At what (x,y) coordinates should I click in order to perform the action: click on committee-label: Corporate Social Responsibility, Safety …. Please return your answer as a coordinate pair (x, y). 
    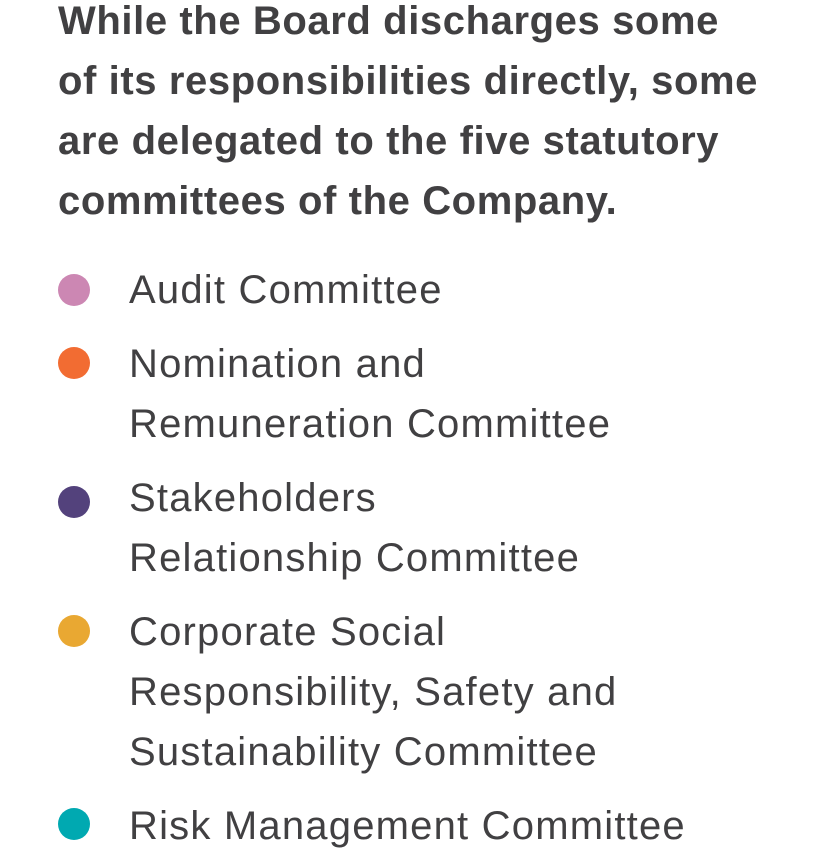
    Looking at the image, I should click on (373, 692).